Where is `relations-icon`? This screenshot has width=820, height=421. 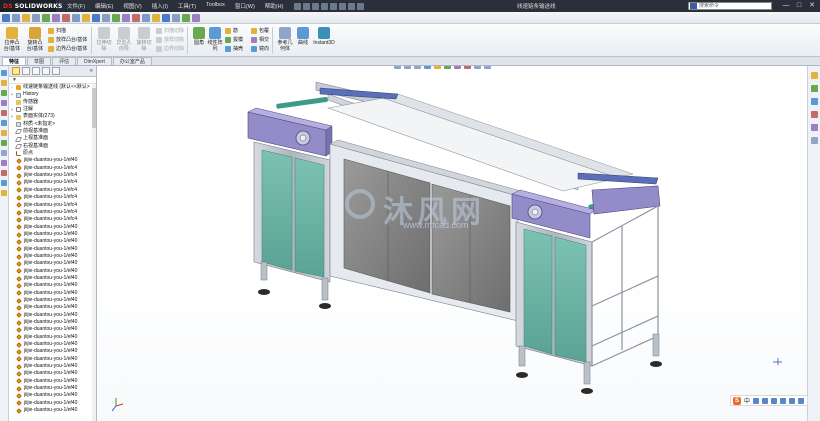 relations-icon is located at coordinates (176, 17).